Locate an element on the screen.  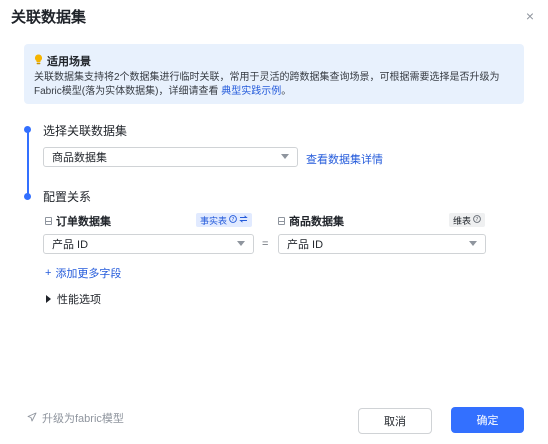
dimension-table-tag: 维表 ? is located at coordinates (467, 220).